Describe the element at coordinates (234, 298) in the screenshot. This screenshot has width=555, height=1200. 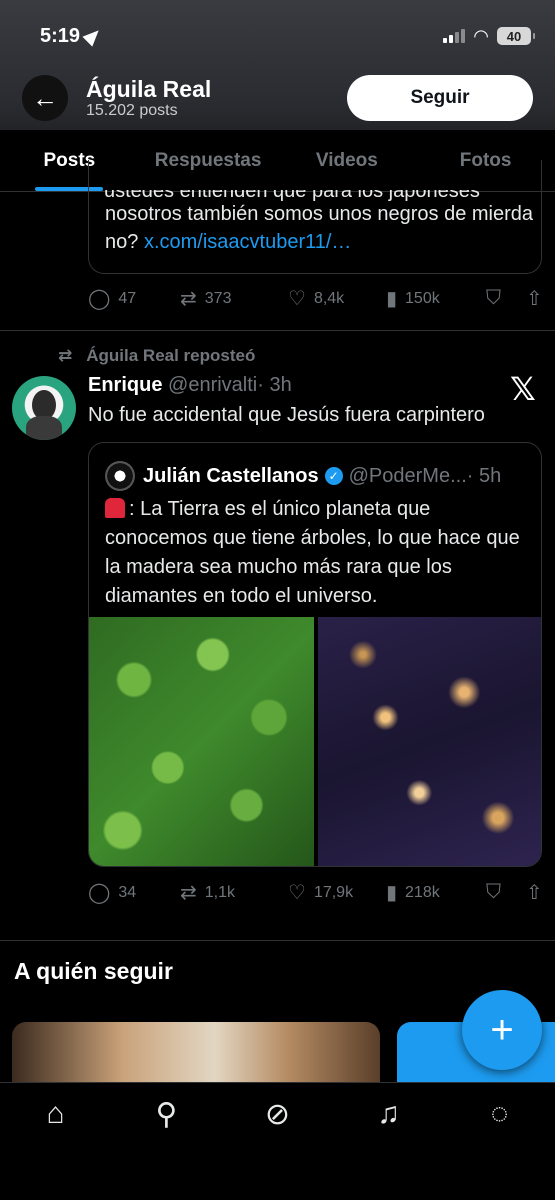
I see `repost-button: ⇄ 373` at that location.